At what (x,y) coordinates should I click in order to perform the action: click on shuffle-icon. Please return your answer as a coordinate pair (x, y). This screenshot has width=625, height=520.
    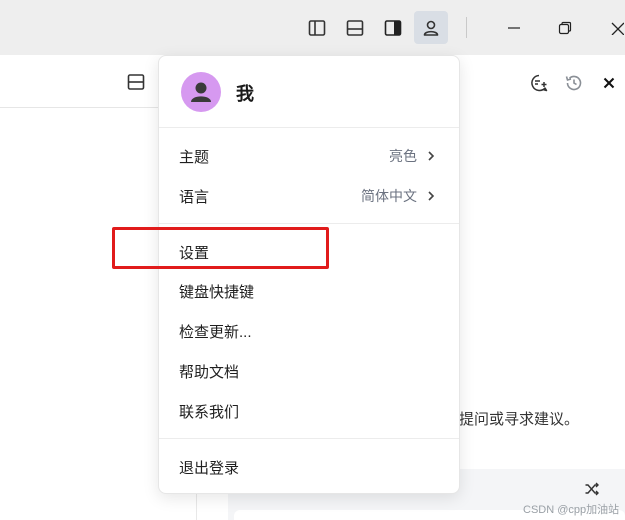
    Looking at the image, I should click on (592, 489).